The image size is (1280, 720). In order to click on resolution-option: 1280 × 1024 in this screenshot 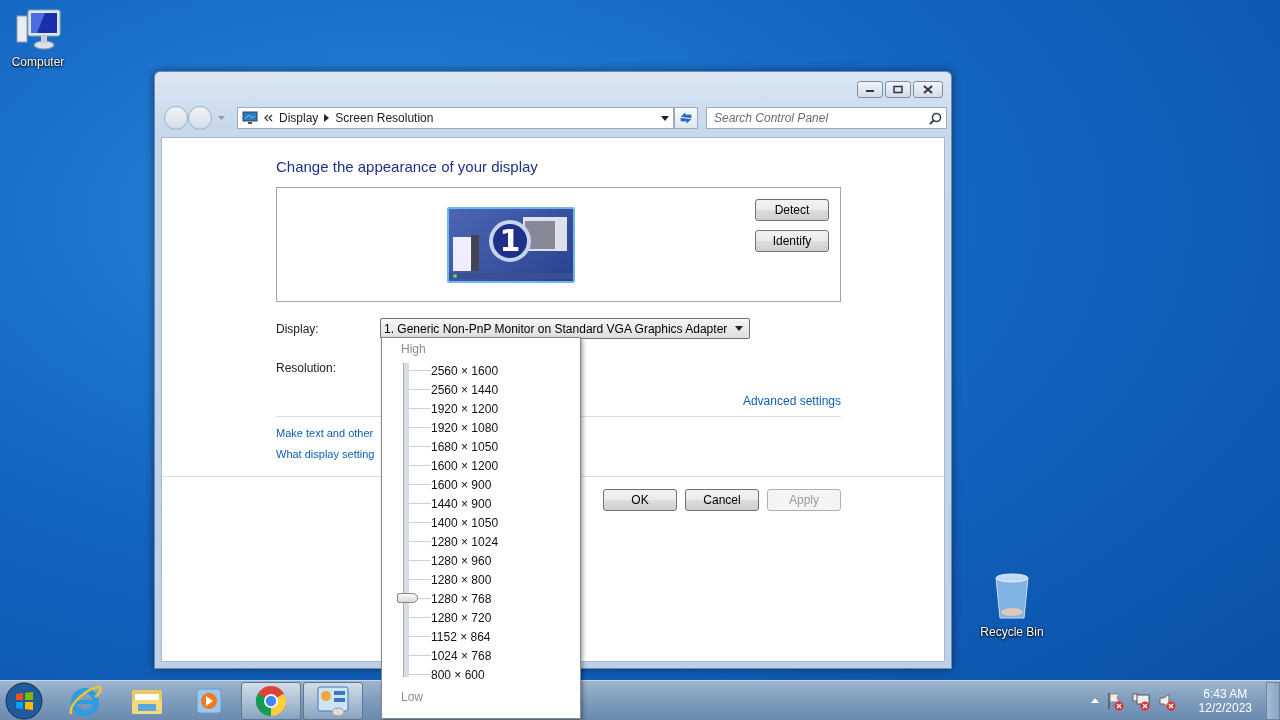, I will do `click(465, 541)`.